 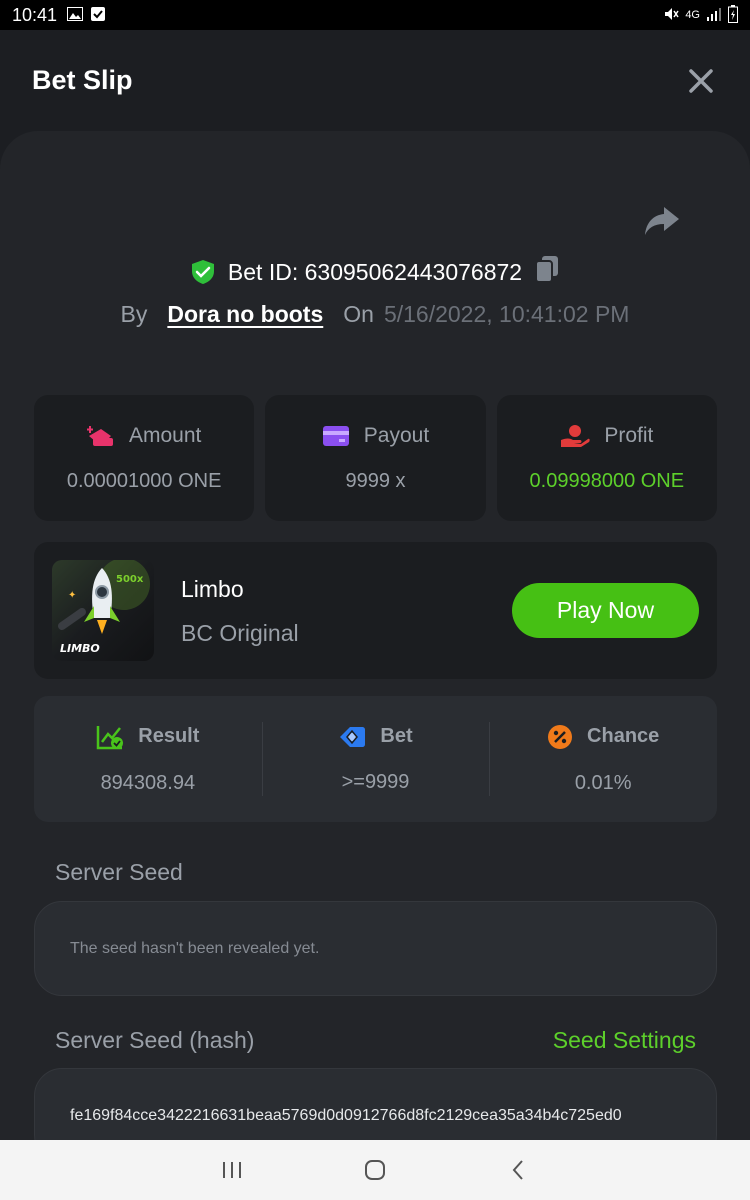 I want to click on game-thumbnail: 500x ✦ LIMBO, so click(x=103, y=610).